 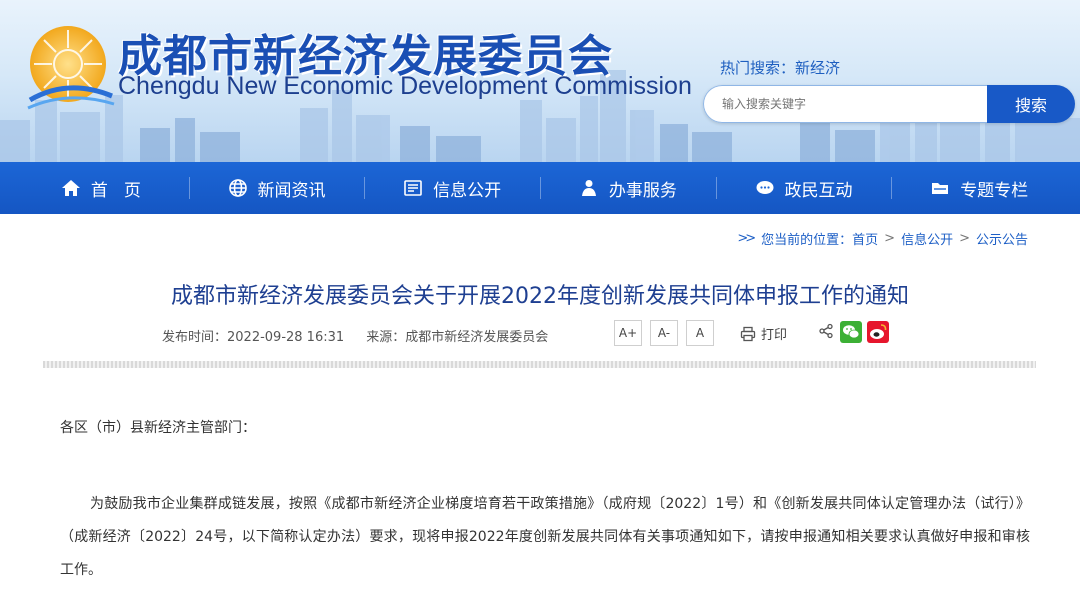 What do you see at coordinates (158, 428) in the screenshot?
I see `article-salutation: 各区（市）县新经济主管部门：` at bounding box center [158, 428].